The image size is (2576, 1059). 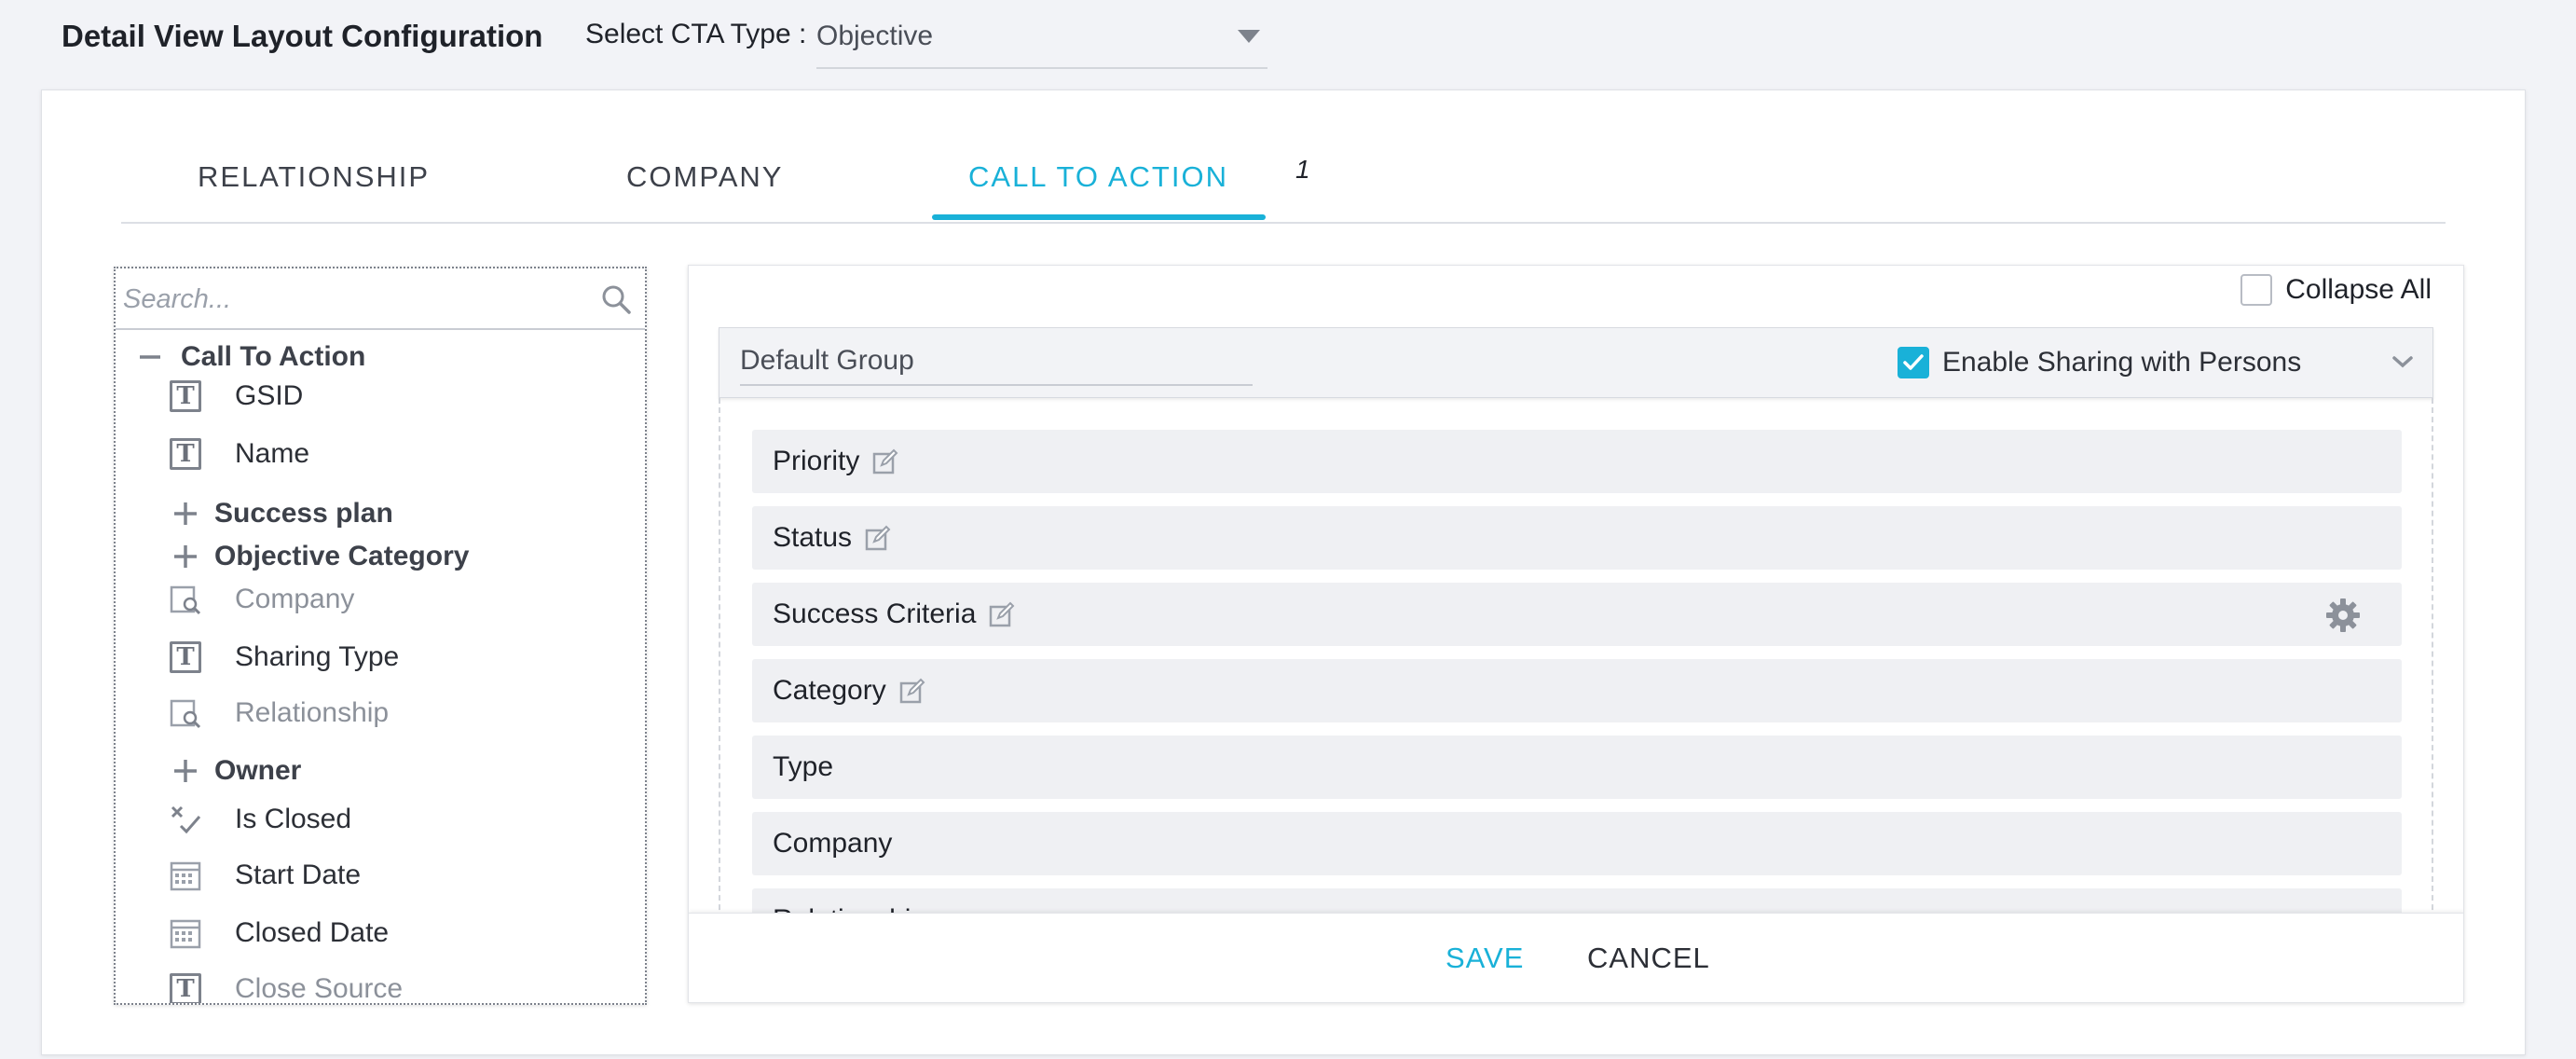 I want to click on enable-sharing-toggle: Enable Sharing with Persons, so click(x=2099, y=362).